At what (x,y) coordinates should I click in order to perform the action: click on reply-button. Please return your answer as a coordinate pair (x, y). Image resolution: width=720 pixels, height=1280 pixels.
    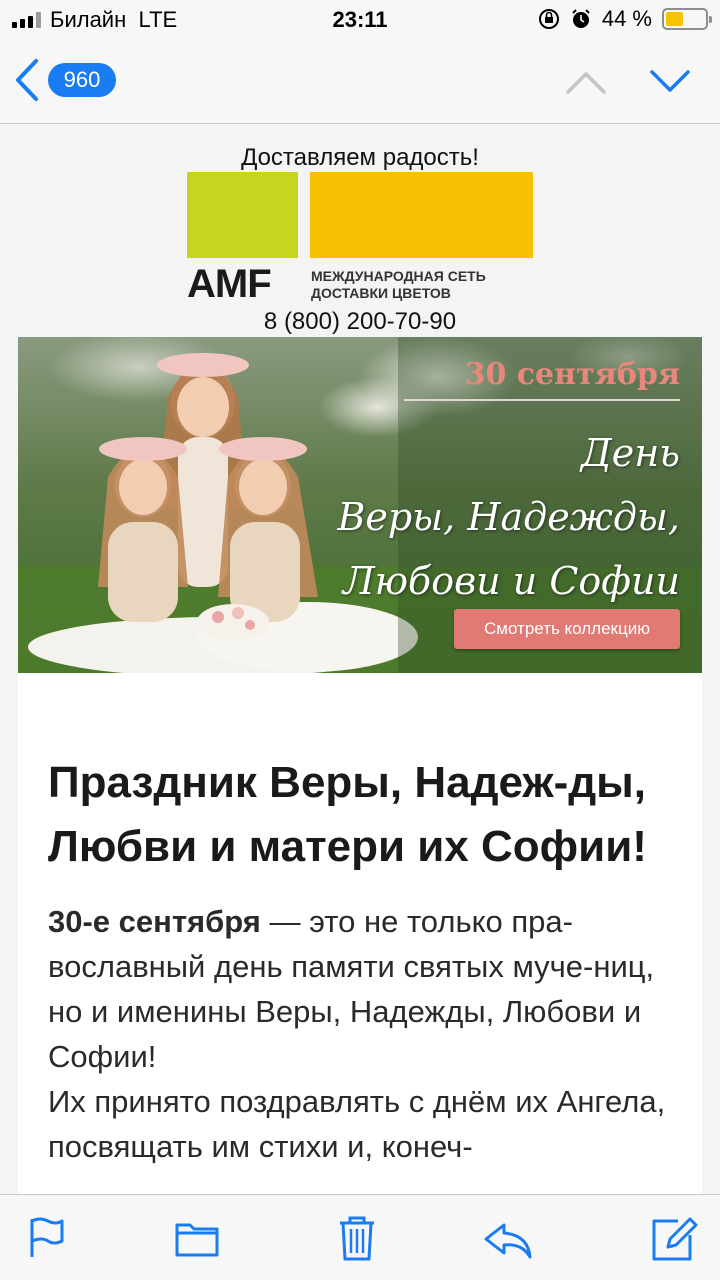
    Looking at the image, I should click on (507, 1238).